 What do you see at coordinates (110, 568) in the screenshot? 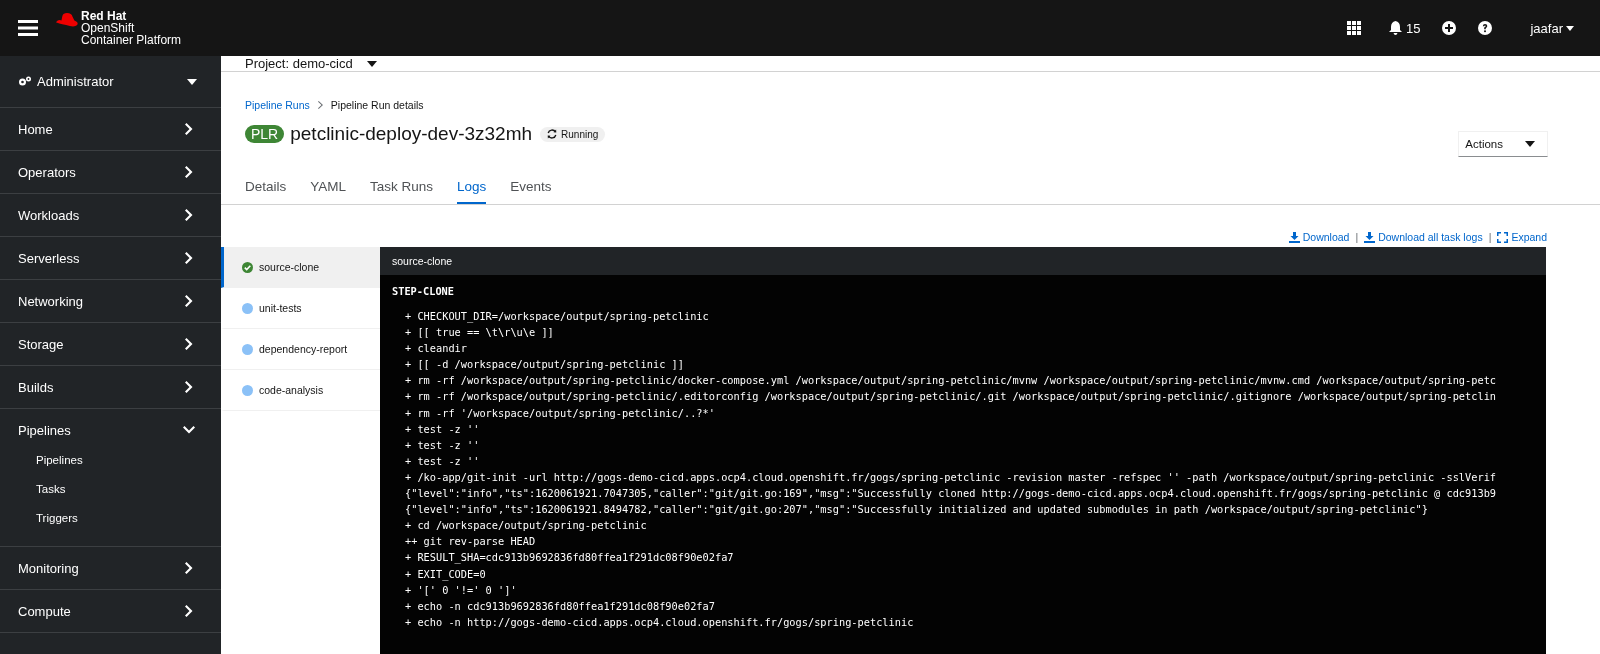
I see `nav-item: Monitoring` at bounding box center [110, 568].